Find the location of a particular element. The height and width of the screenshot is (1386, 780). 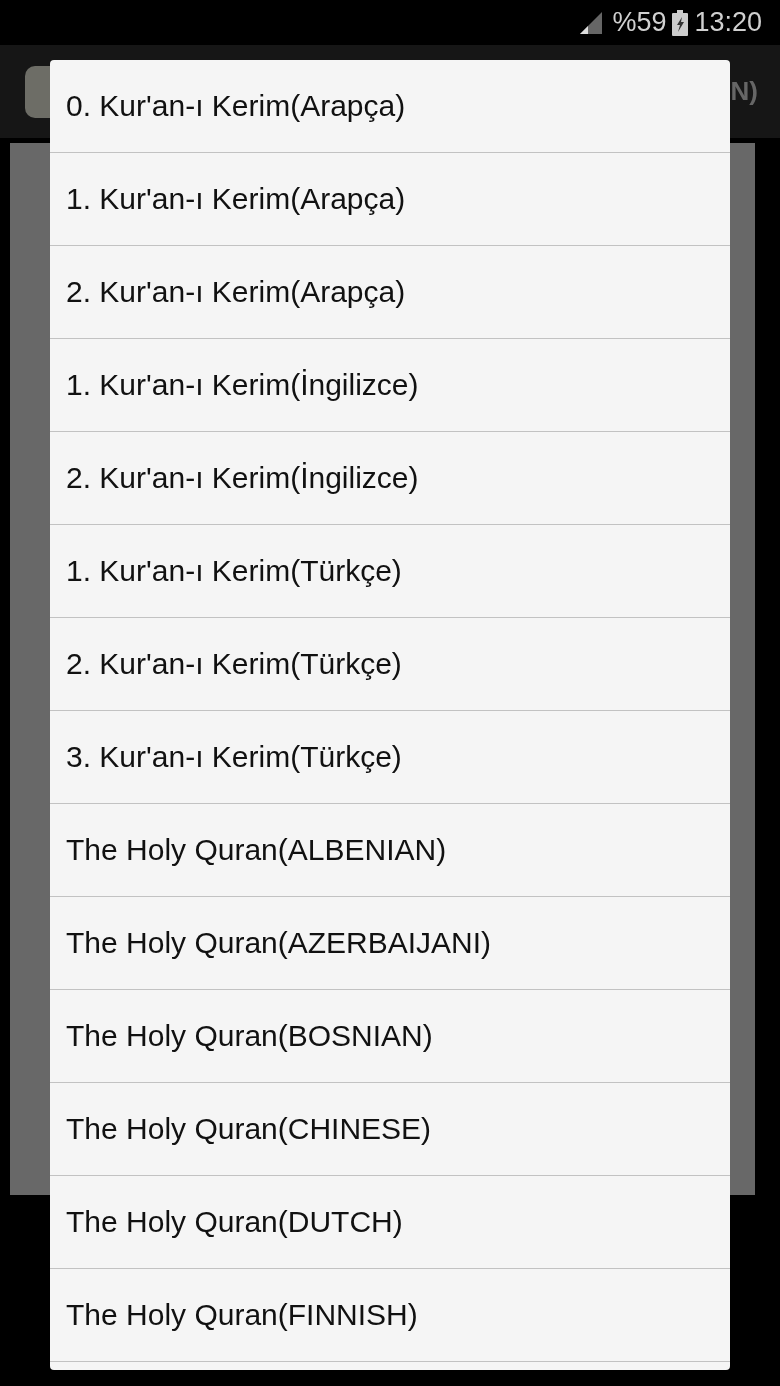

battery-percent: %59 is located at coordinates (639, 22).